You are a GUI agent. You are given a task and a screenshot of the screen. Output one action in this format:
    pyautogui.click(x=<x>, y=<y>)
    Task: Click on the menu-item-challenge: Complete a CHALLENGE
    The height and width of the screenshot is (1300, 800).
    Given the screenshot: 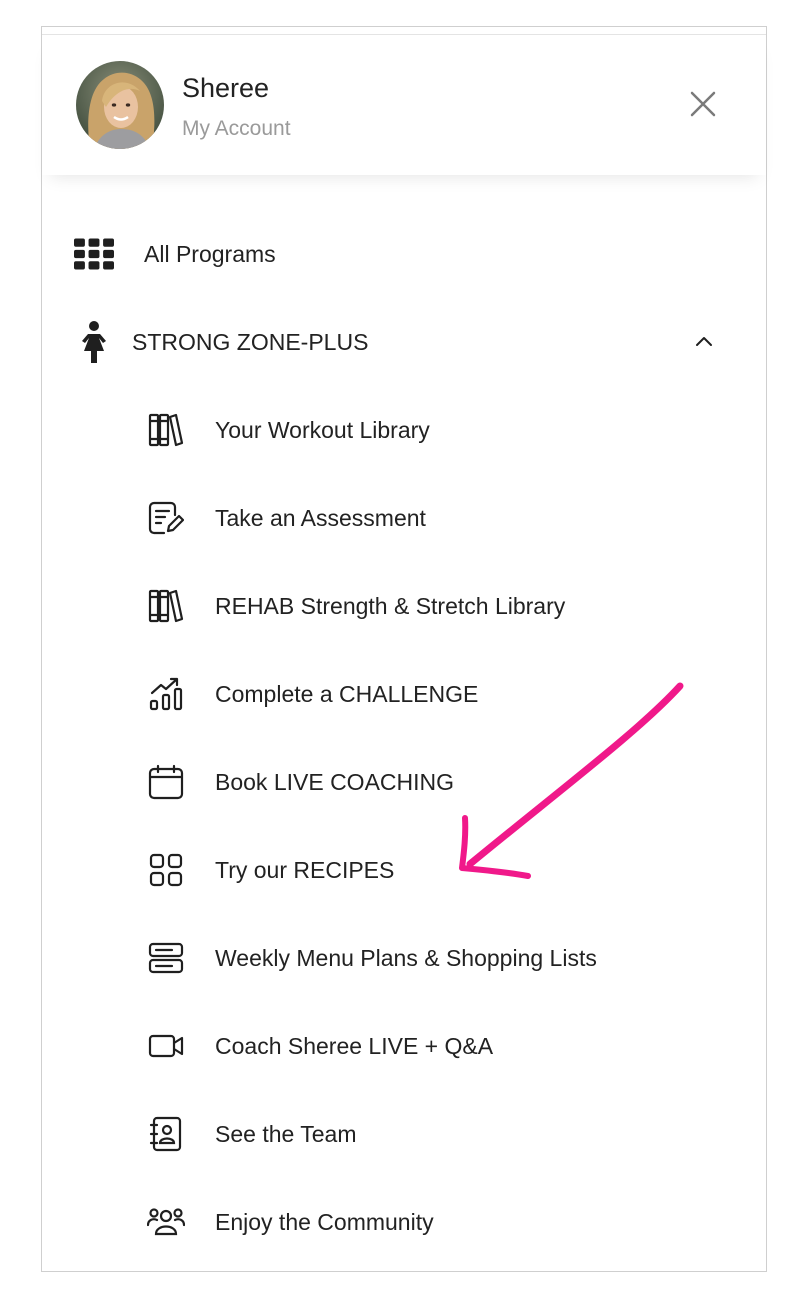 What is the action you would take?
    pyautogui.click(x=404, y=694)
    